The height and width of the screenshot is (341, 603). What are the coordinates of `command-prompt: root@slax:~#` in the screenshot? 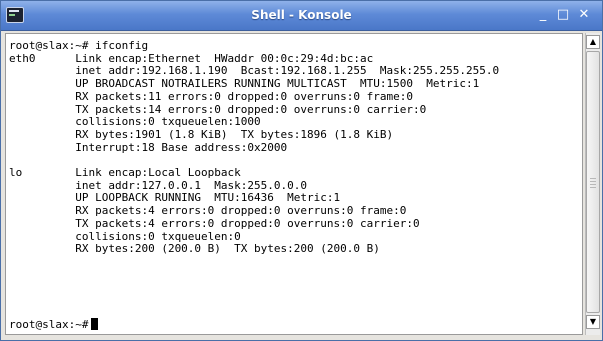 It's located at (54, 324).